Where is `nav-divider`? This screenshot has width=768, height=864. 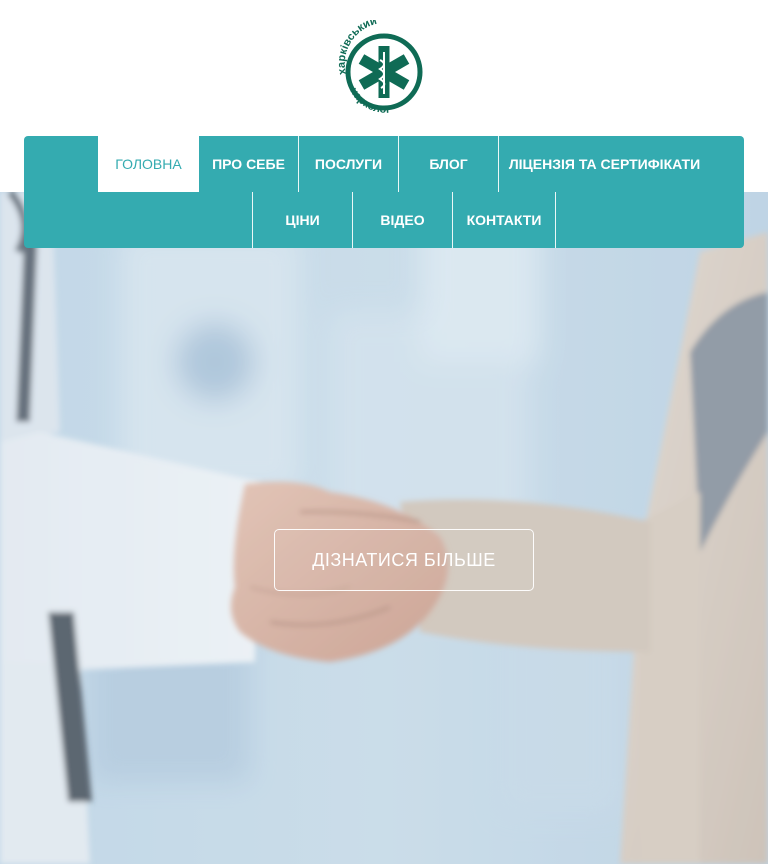
nav-divider is located at coordinates (555, 220).